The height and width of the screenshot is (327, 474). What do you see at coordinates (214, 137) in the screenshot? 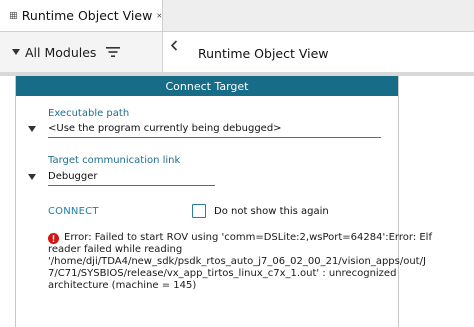
I see `executable-path-underline` at bounding box center [214, 137].